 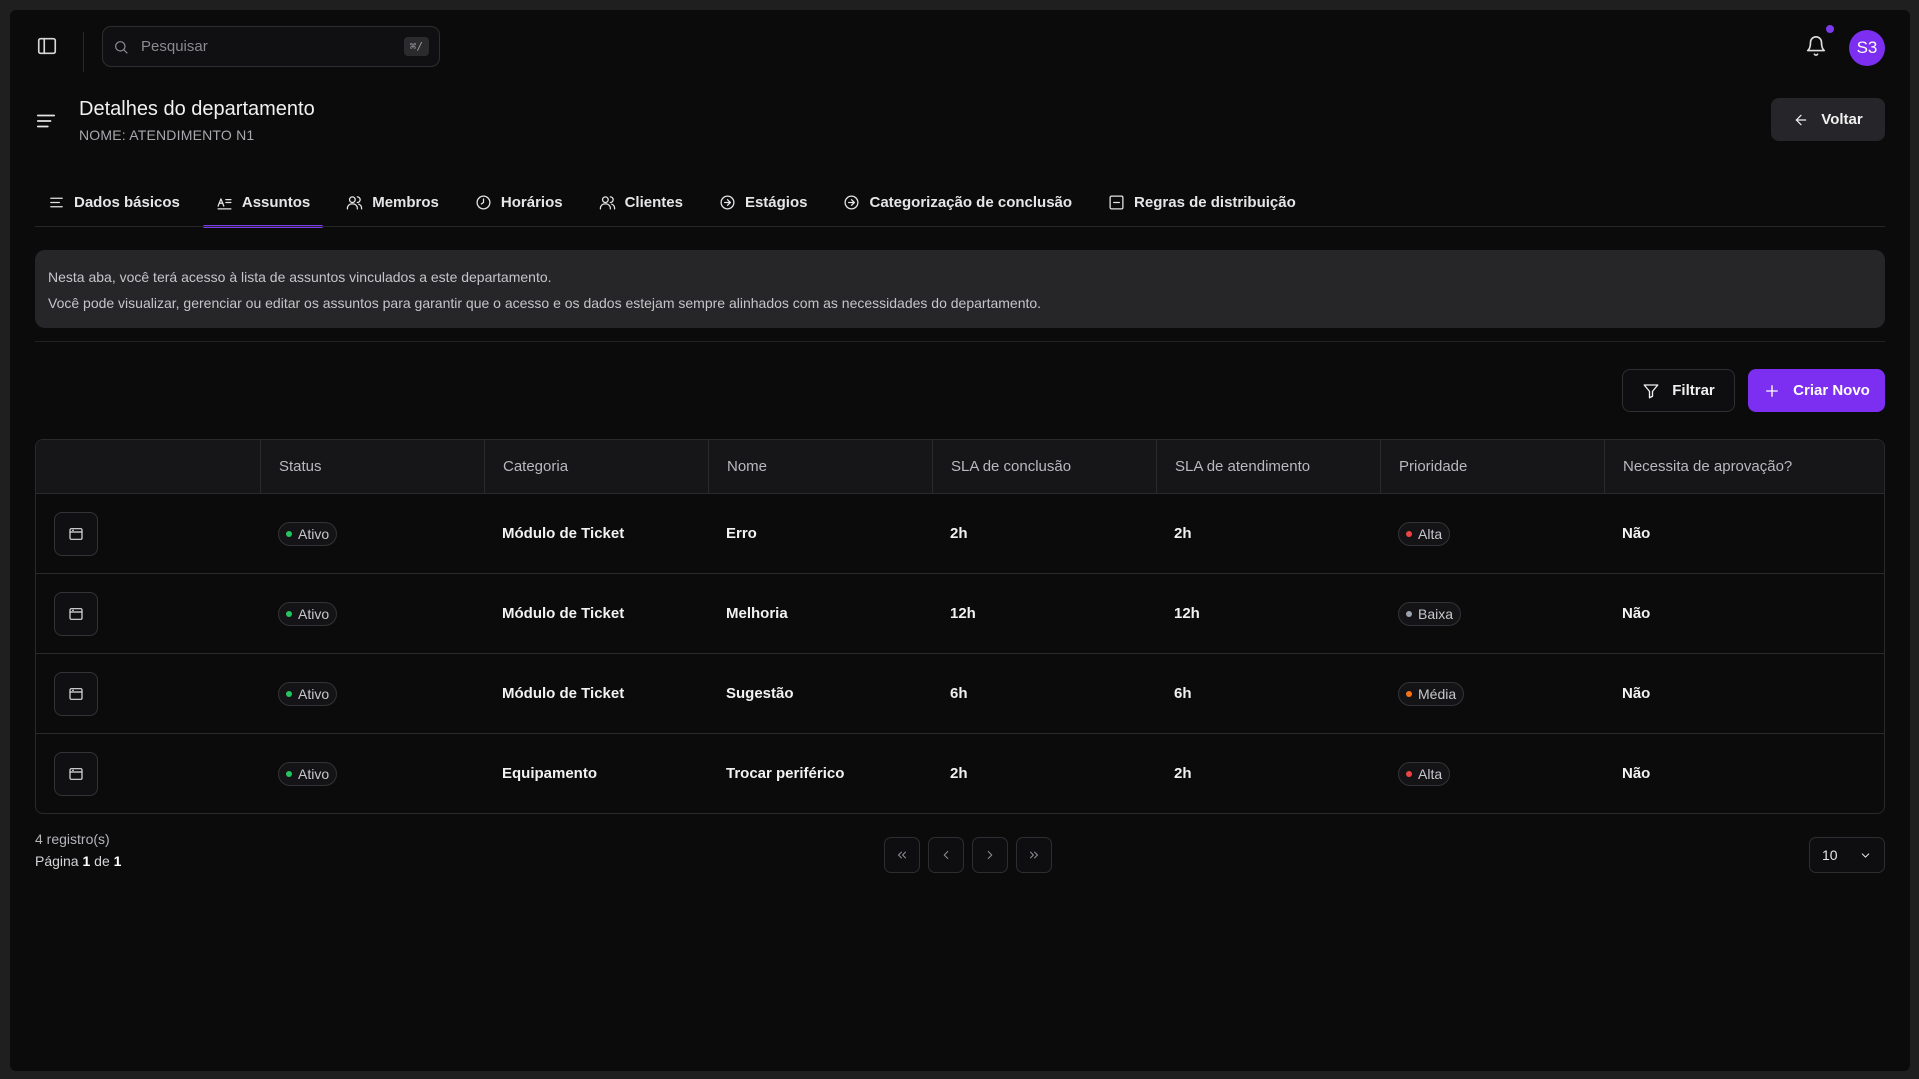 What do you see at coordinates (1693, 390) in the screenshot?
I see `filter-label: Filtrar` at bounding box center [1693, 390].